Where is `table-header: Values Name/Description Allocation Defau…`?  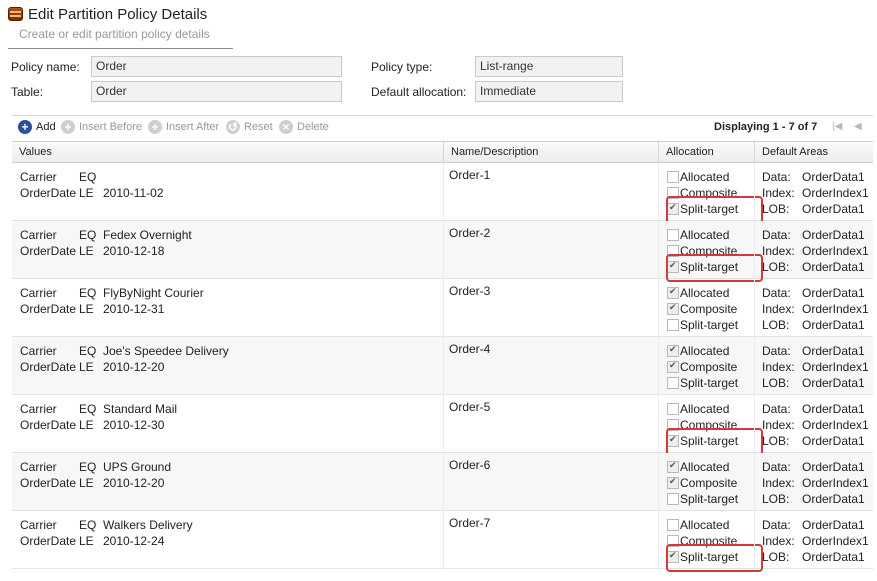
table-header: Values Name/Description Allocation Defau… is located at coordinates (442, 152).